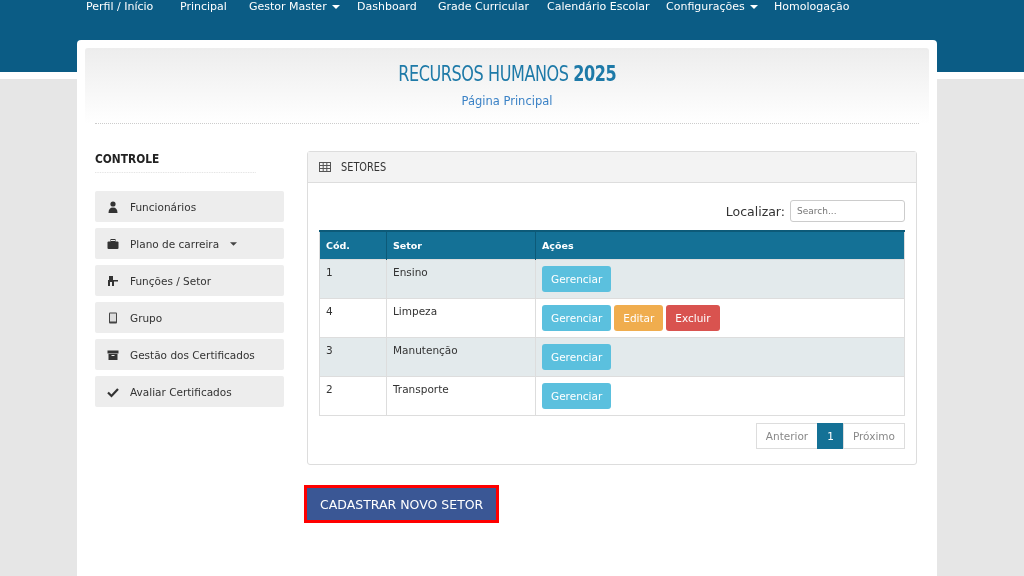 Image resolution: width=1024 pixels, height=576 pixels. Describe the element at coordinates (353, 357) in the screenshot. I see `table-cell: 3` at that location.